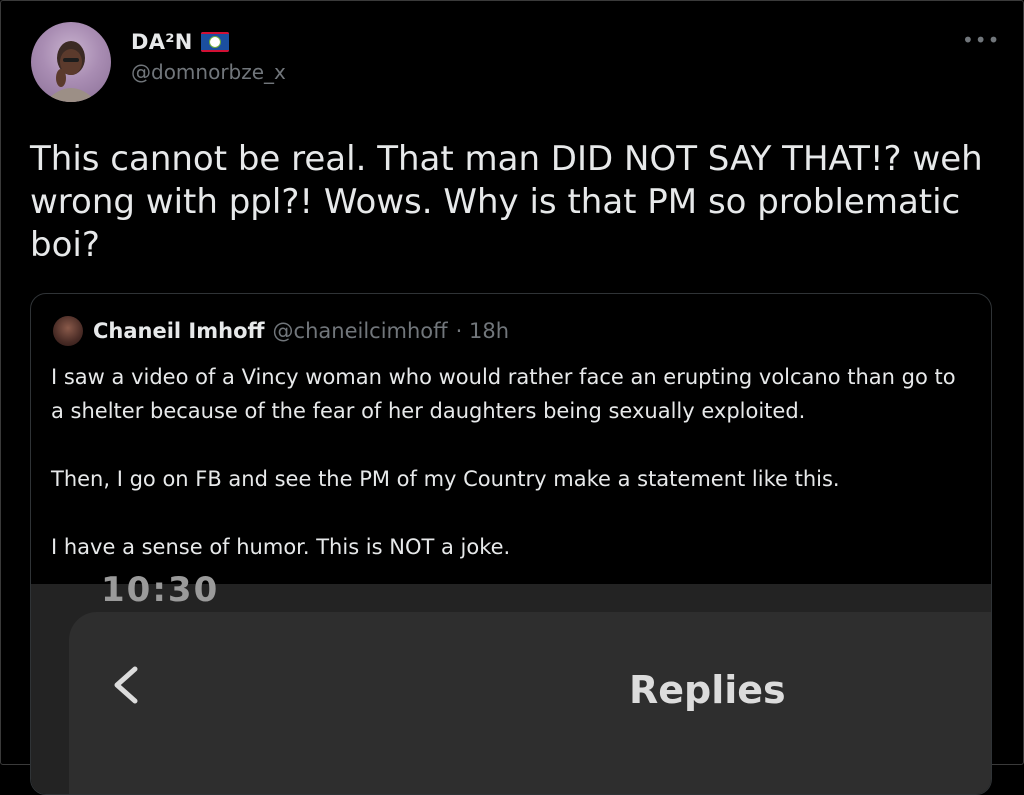  What do you see at coordinates (360, 331) in the screenshot?
I see `quoted-author-handle: @chaneilcimhoff` at bounding box center [360, 331].